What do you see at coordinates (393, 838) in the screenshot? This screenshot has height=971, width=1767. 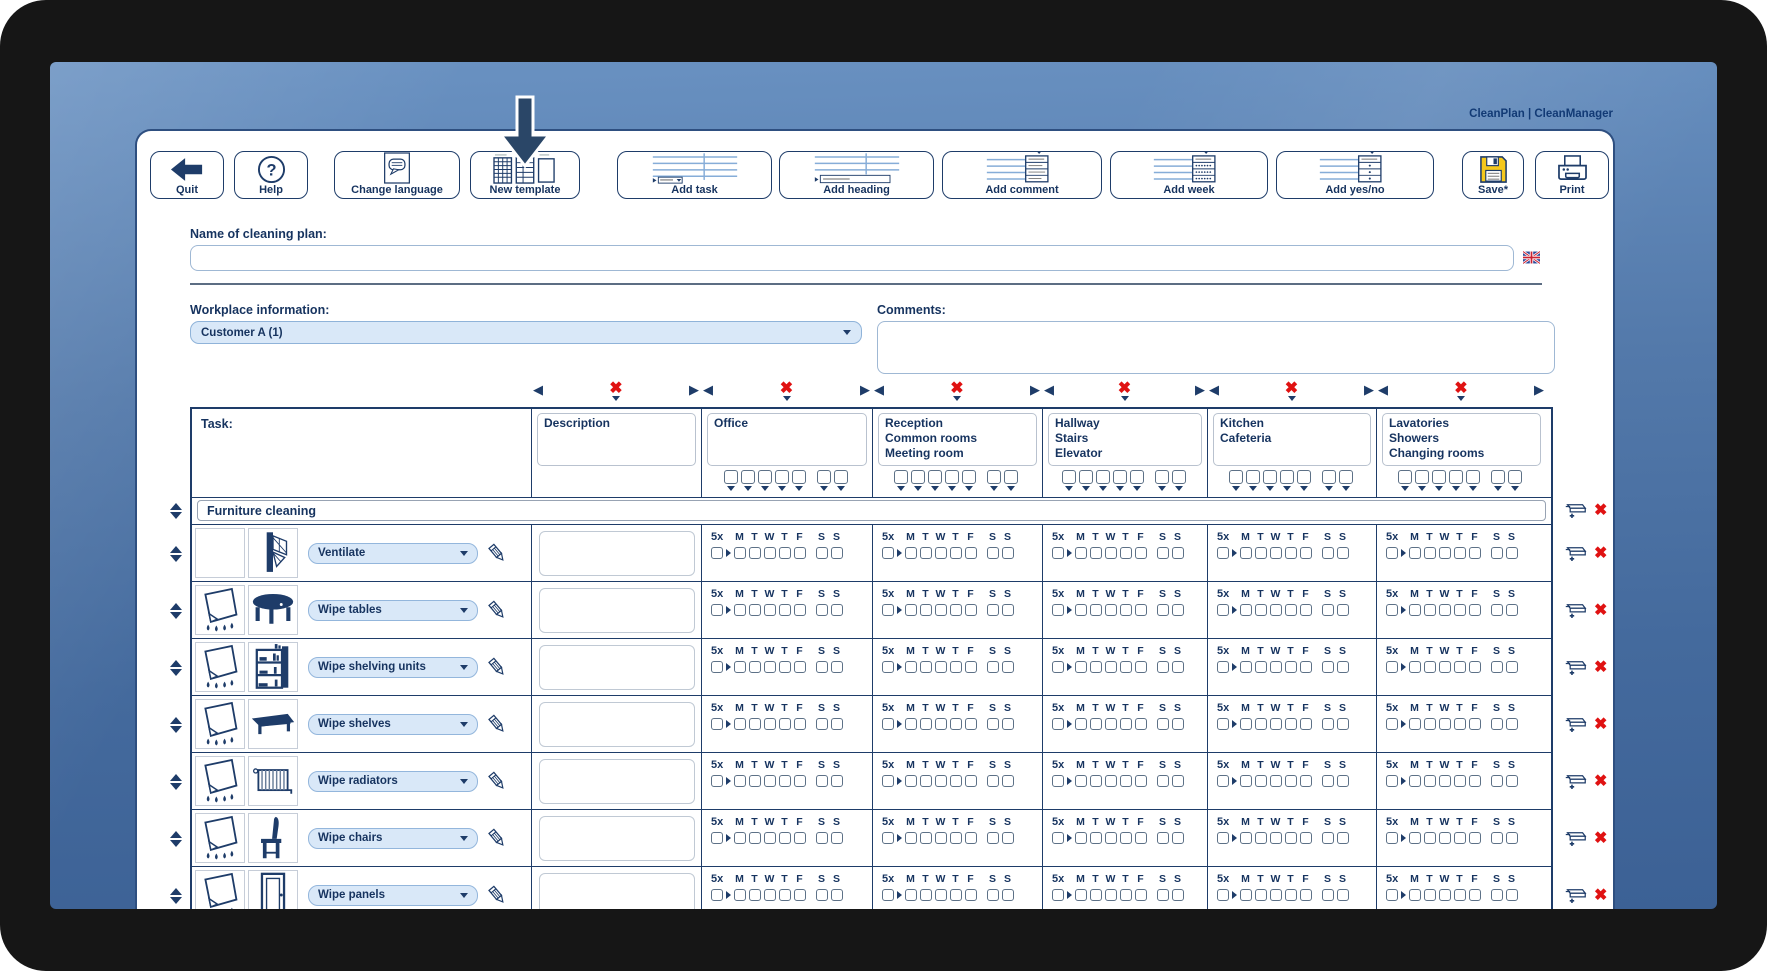 I see `task-select: Wipe chairs` at bounding box center [393, 838].